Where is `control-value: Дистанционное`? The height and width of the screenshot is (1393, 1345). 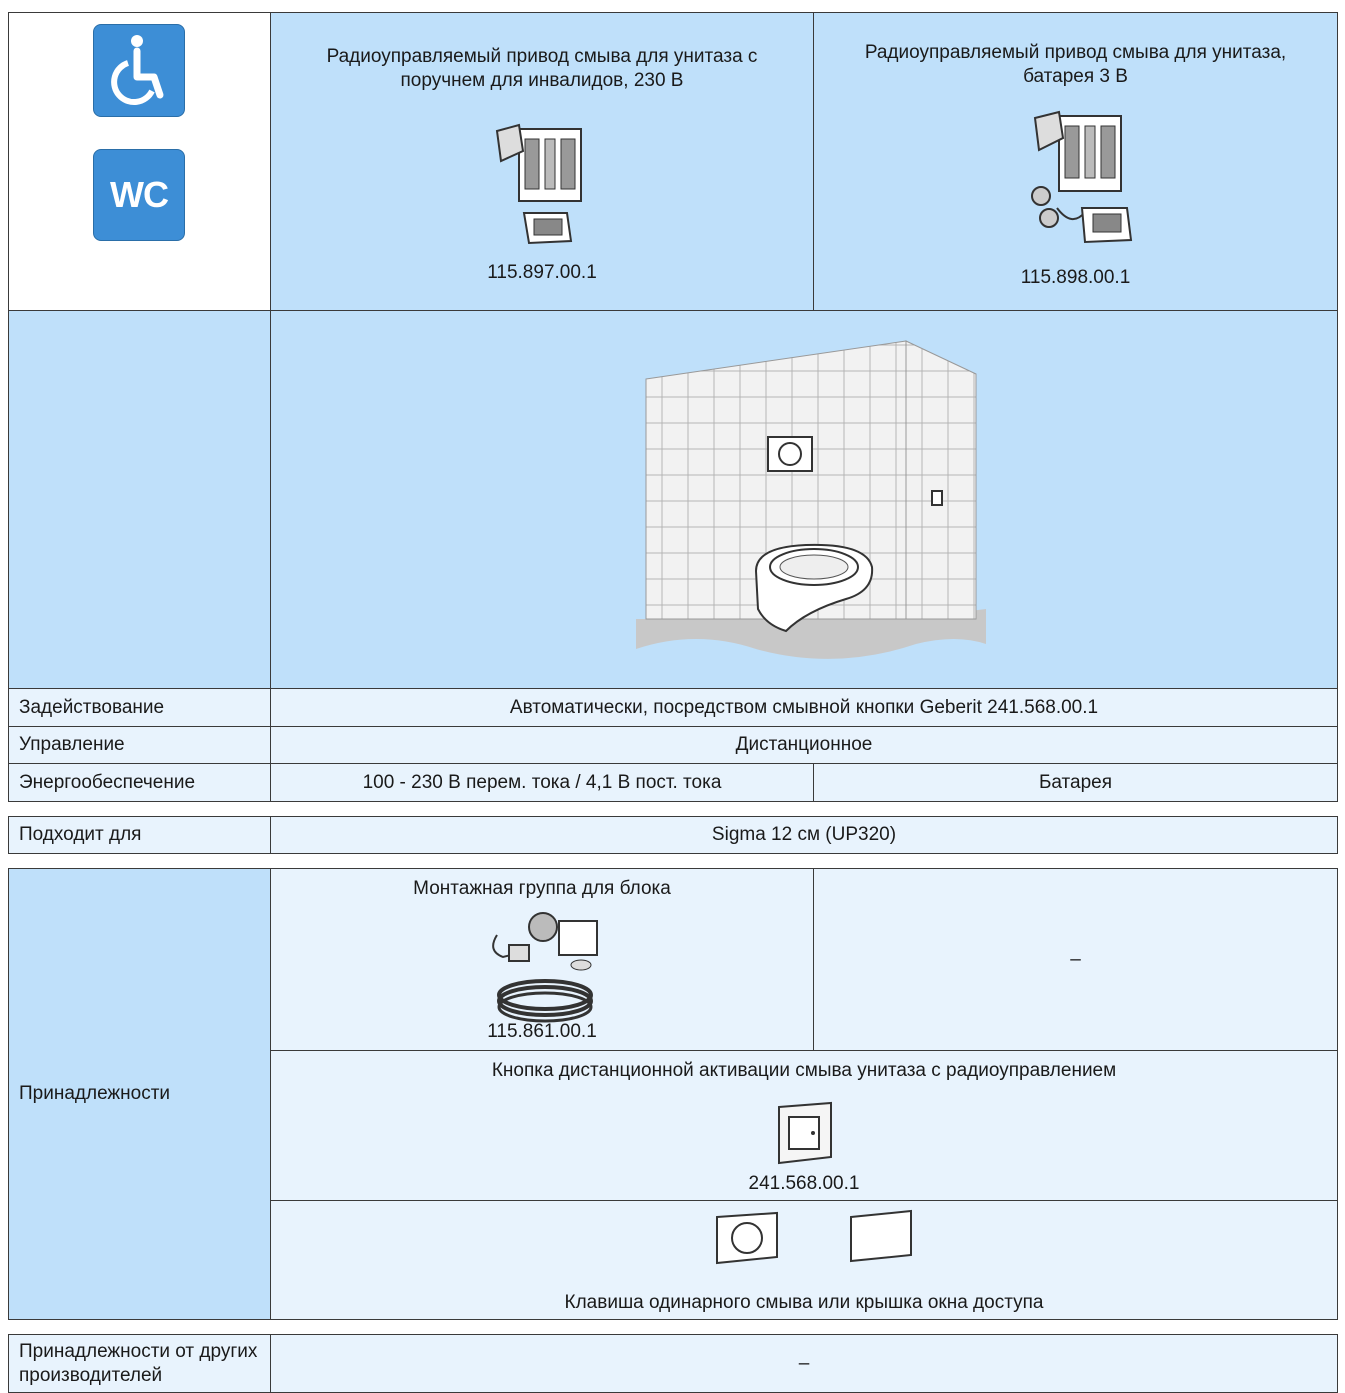 control-value: Дистанционное is located at coordinates (804, 745).